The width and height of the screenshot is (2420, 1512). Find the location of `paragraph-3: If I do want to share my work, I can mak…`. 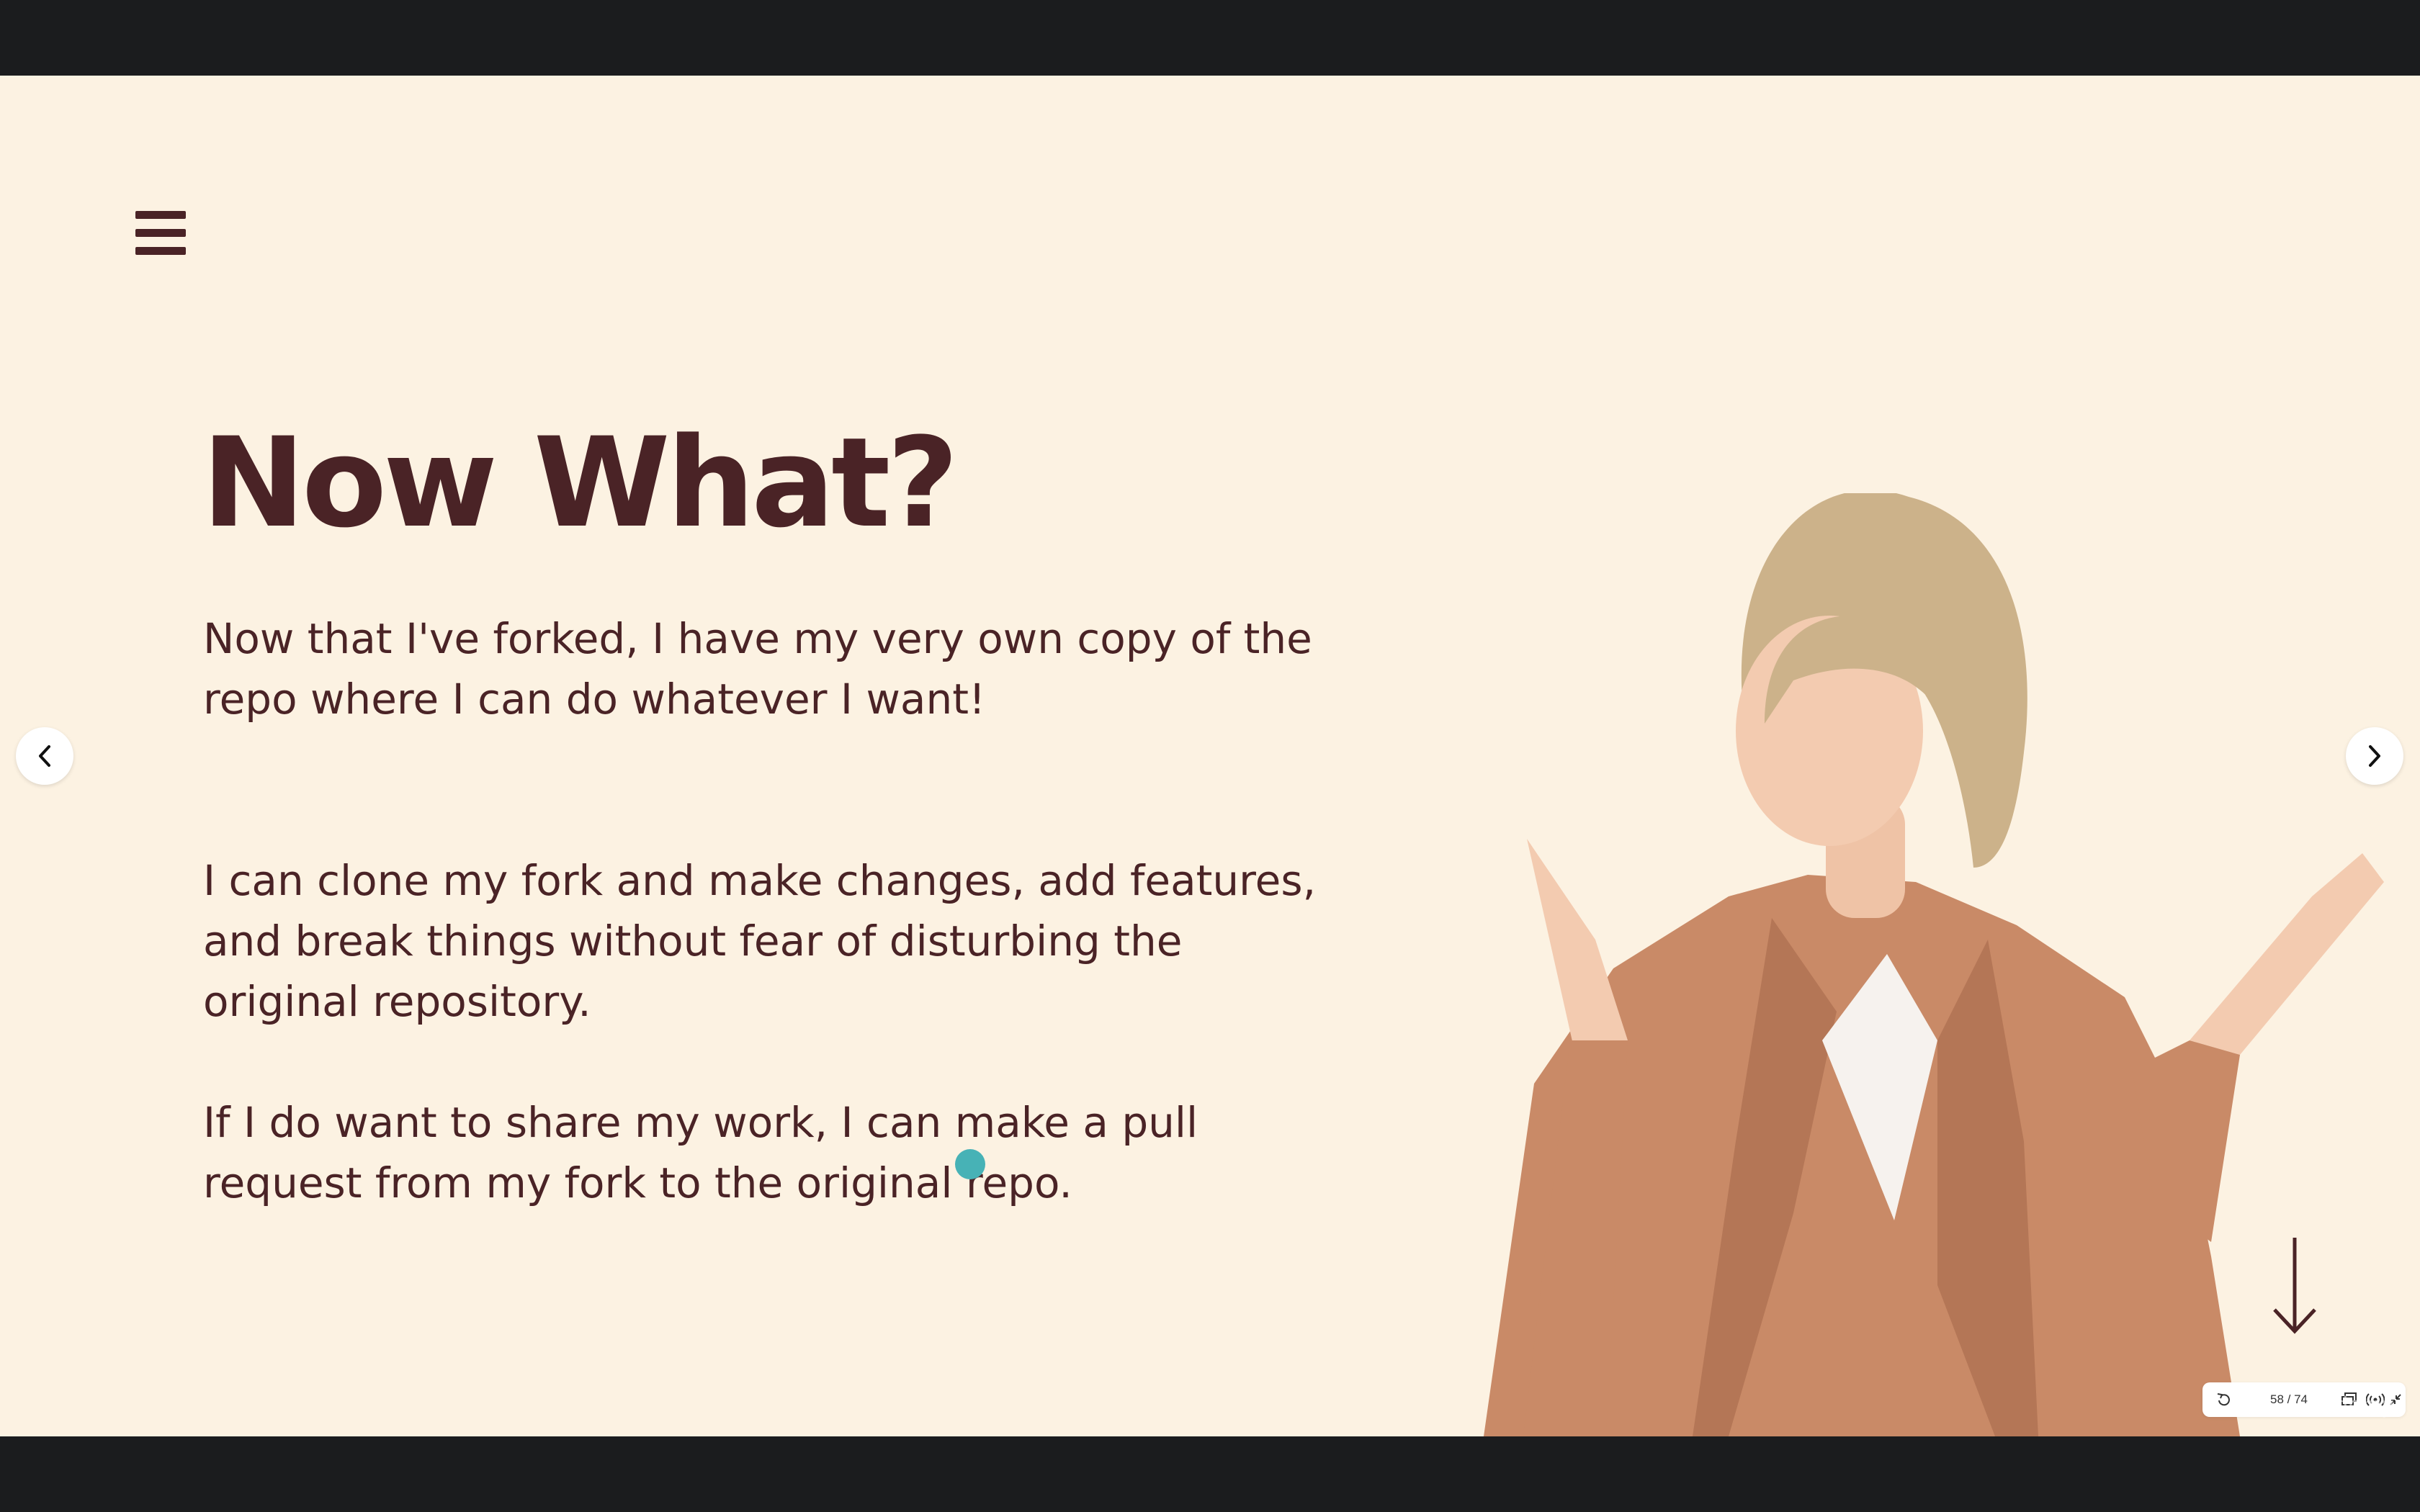

paragraph-3: If I do want to share my work, I can mak… is located at coordinates (700, 1152).